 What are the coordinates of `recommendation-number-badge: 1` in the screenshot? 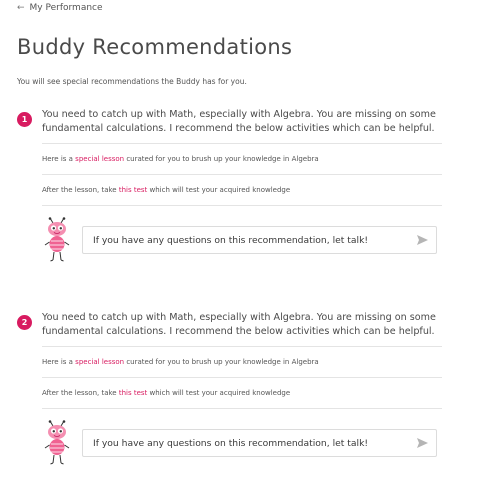 It's located at (24, 119).